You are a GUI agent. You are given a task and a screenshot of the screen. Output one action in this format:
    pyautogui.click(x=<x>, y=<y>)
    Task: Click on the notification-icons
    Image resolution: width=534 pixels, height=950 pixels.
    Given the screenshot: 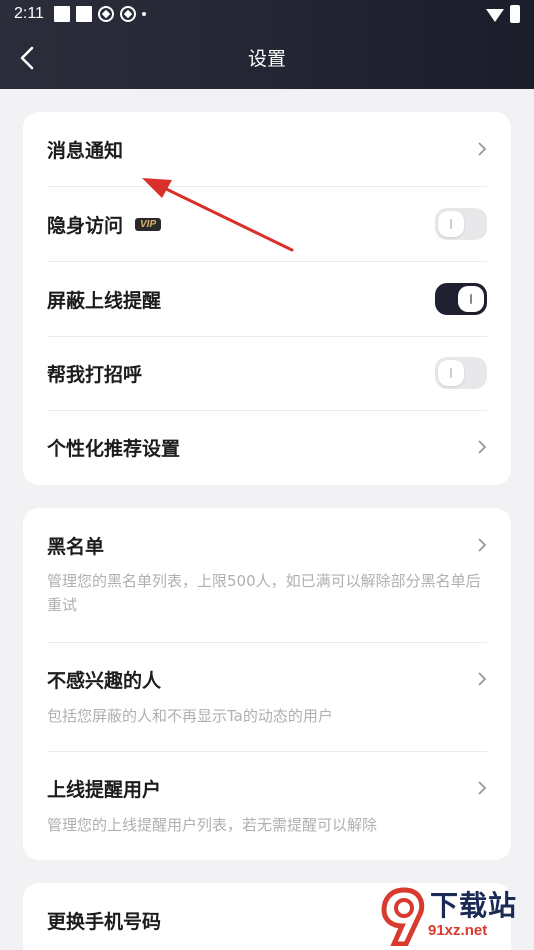 What is the action you would take?
    pyautogui.click(x=99, y=14)
    